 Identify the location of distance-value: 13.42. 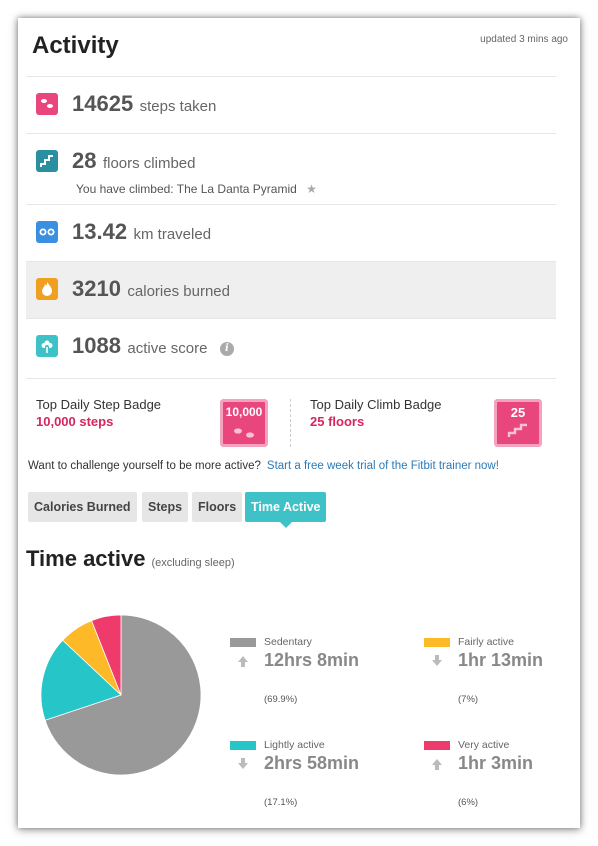
(100, 231).